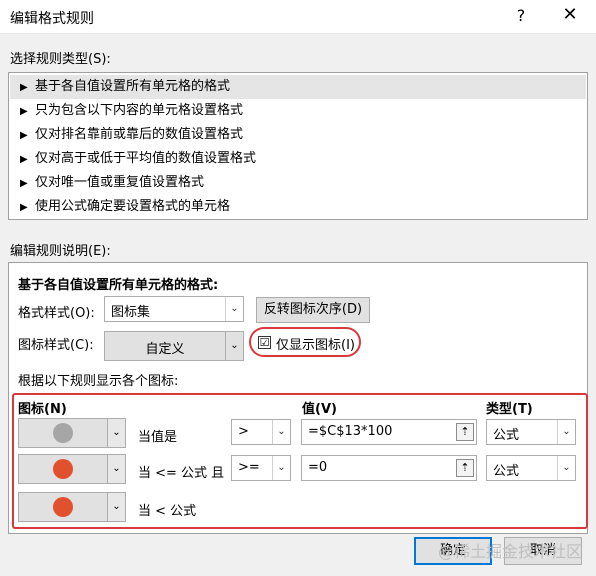  Describe the element at coordinates (313, 310) in the screenshot. I see `reverse-icon-order-button: 反转图标次序(D)` at that location.